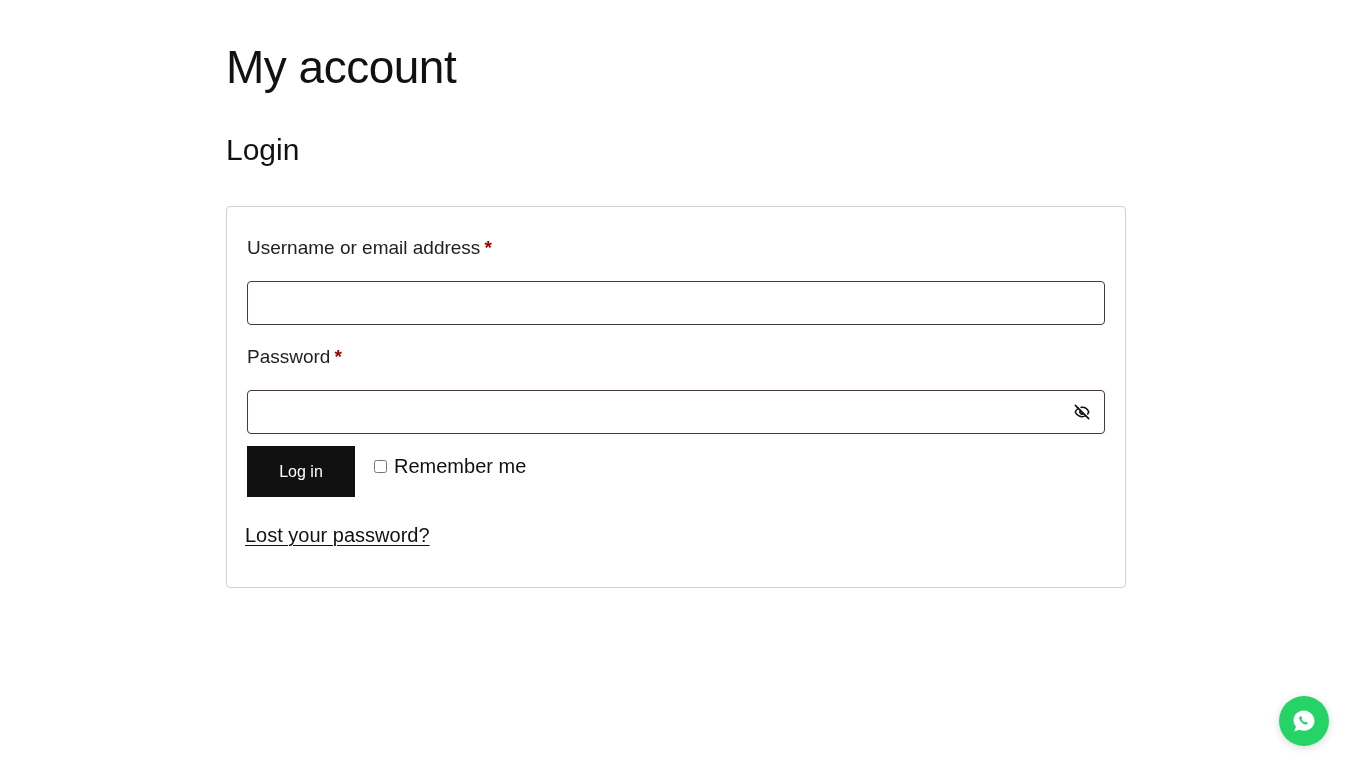 This screenshot has width=1353, height=767. What do you see at coordinates (301, 471) in the screenshot?
I see `login-button: Log in` at bounding box center [301, 471].